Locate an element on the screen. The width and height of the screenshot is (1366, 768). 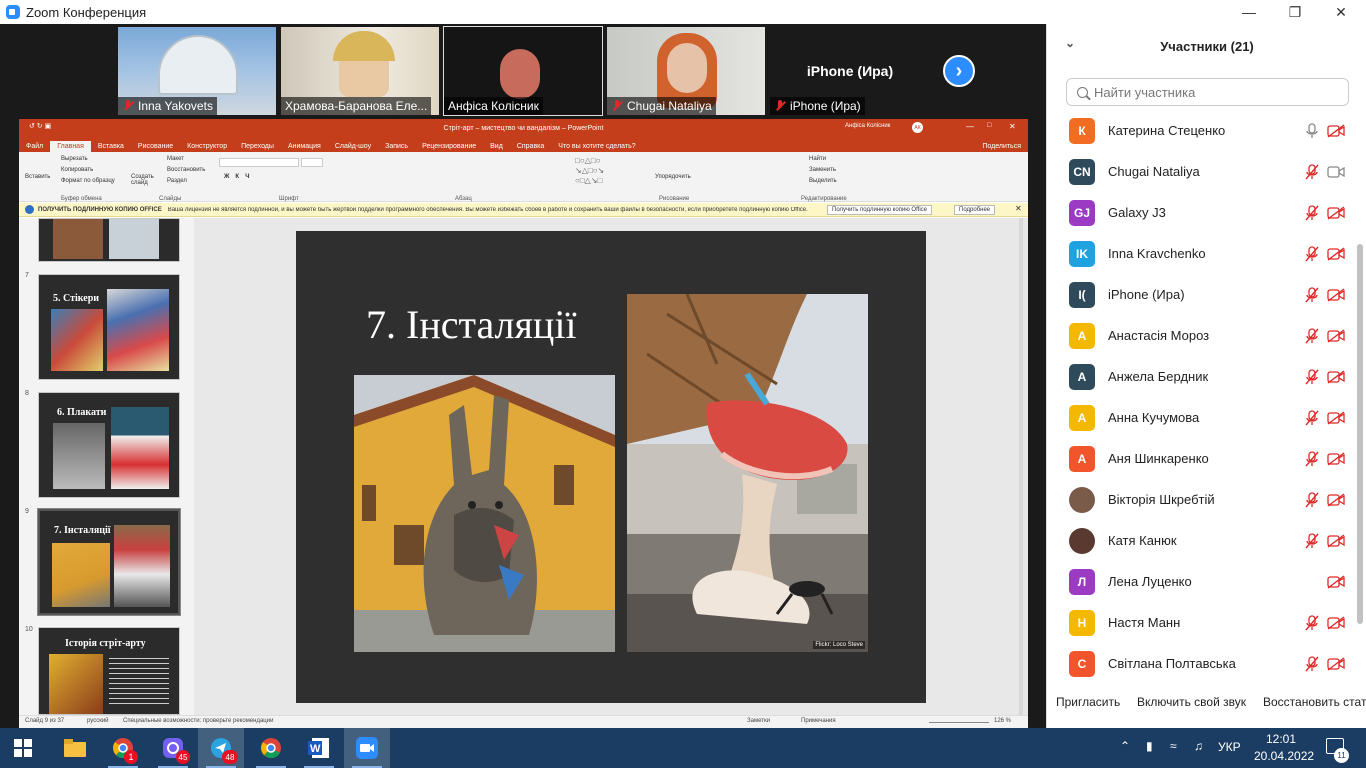
participant-row: I(iPhone (Ира) is located at coordinates (1200, 294).